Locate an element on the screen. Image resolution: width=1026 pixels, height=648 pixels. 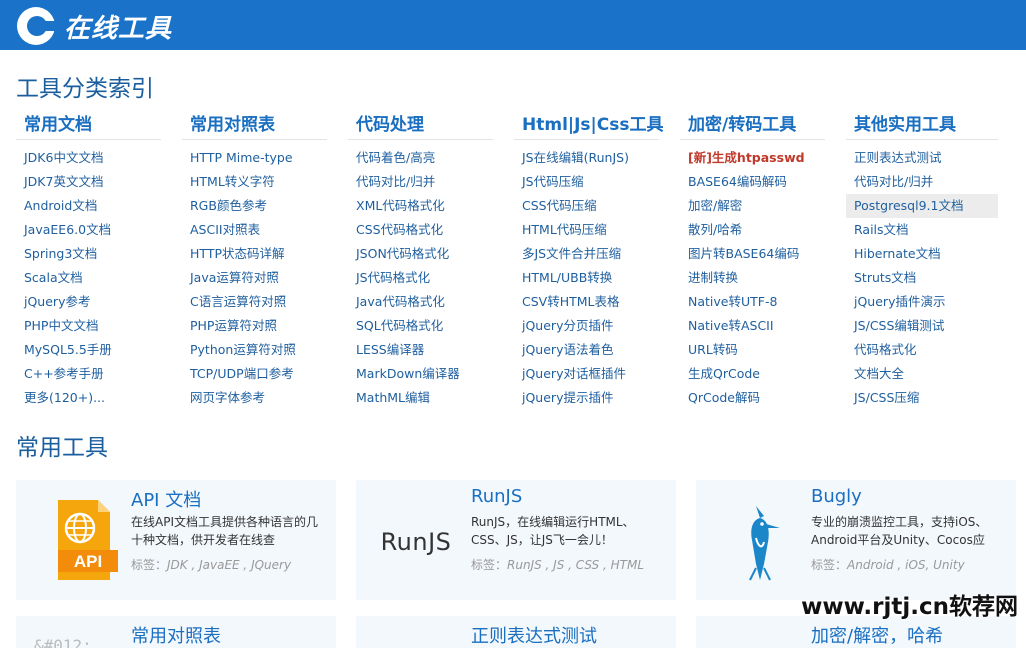
other-tool-link: 代码格式化 is located at coordinates (922, 350).